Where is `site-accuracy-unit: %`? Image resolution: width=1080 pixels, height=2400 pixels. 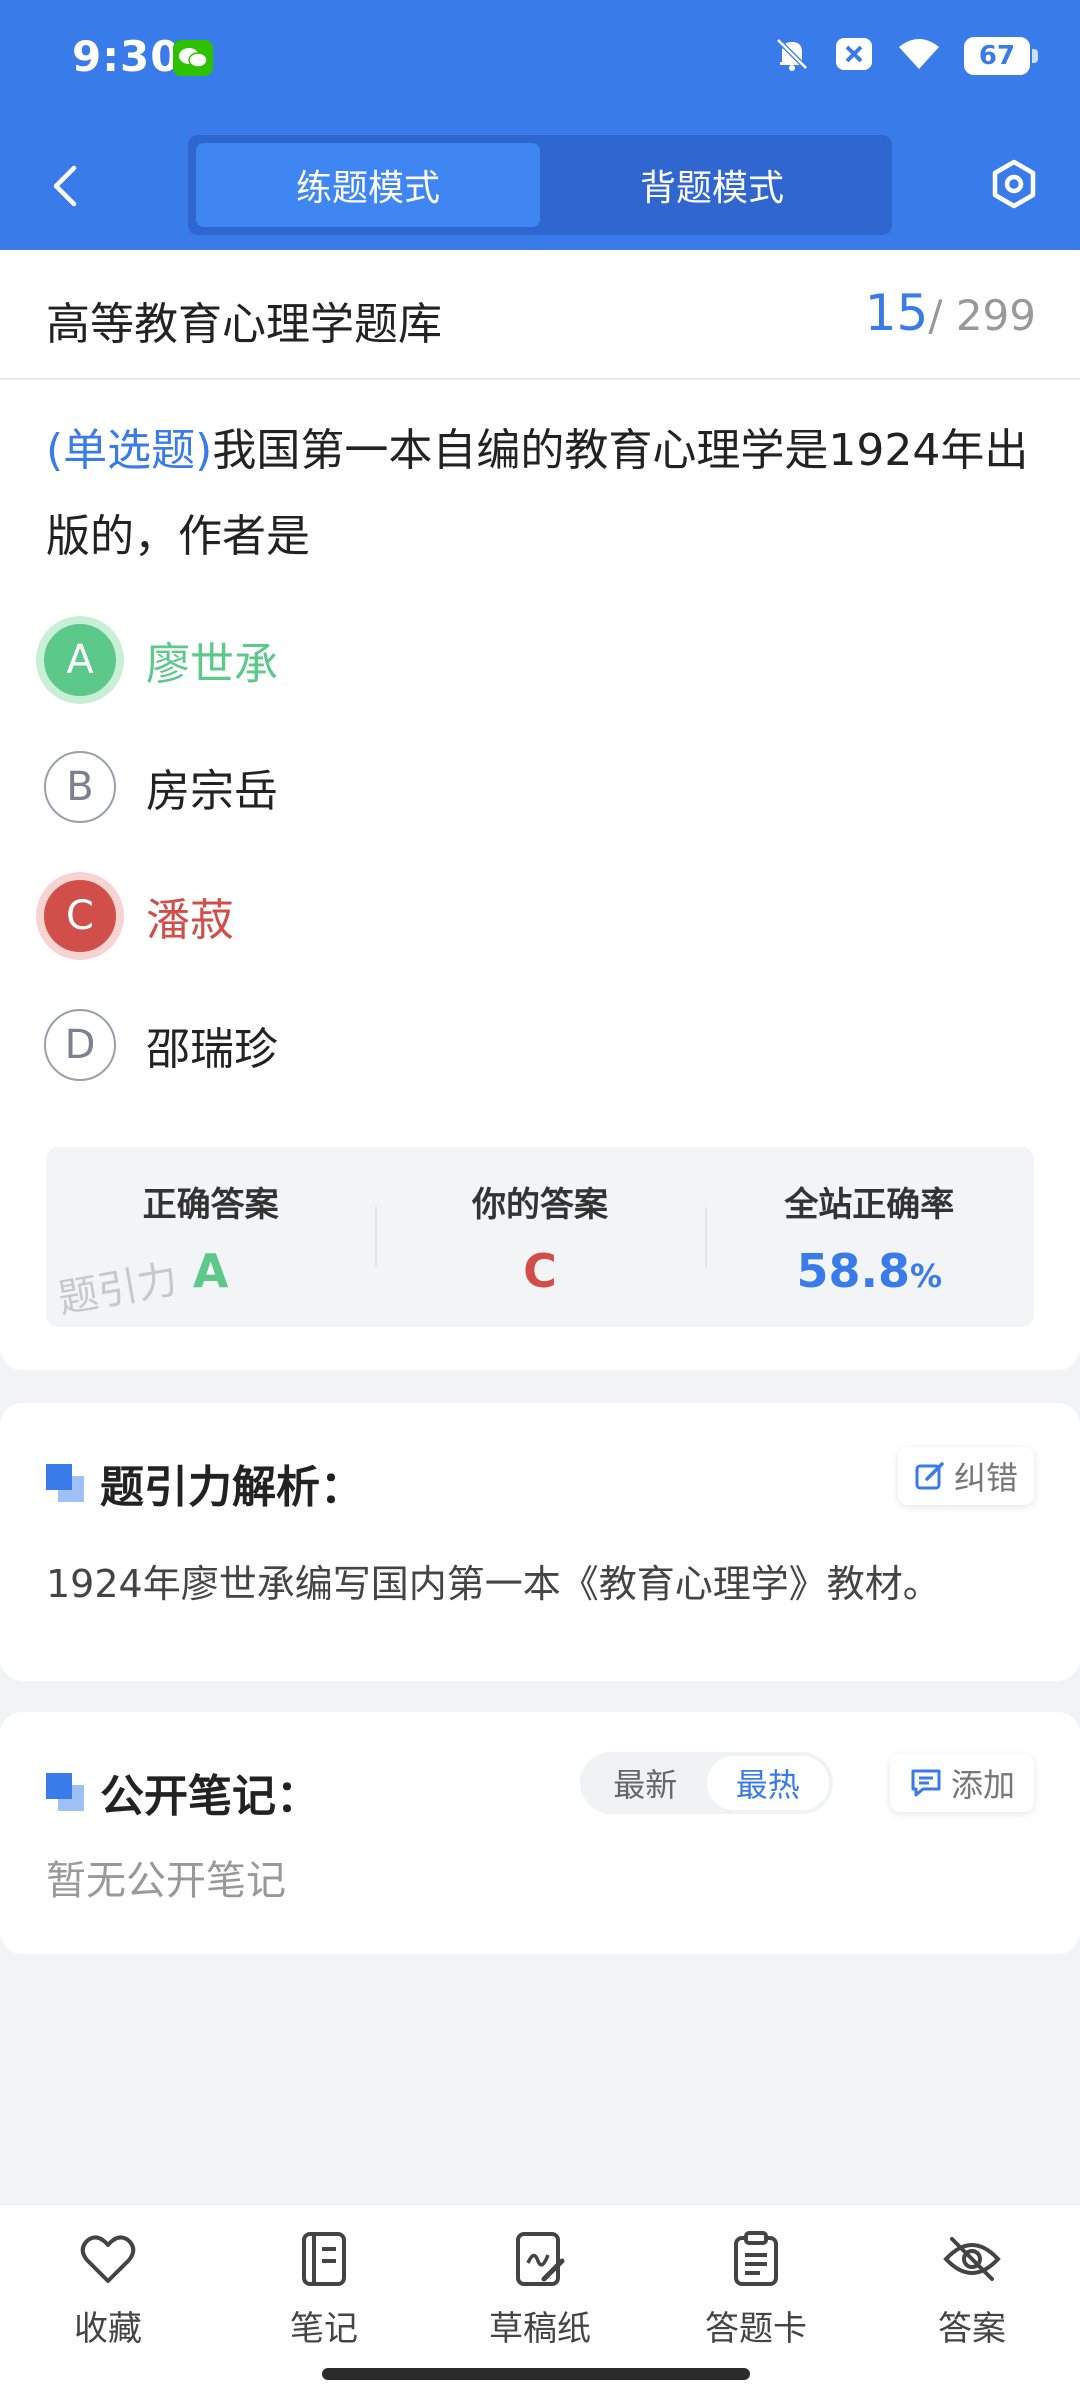 site-accuracy-unit: % is located at coordinates (926, 1276).